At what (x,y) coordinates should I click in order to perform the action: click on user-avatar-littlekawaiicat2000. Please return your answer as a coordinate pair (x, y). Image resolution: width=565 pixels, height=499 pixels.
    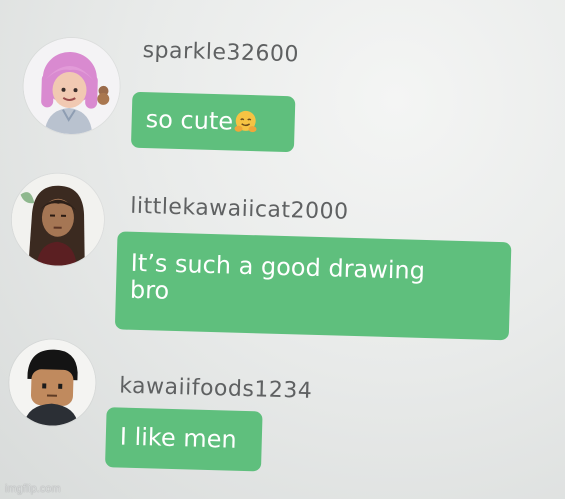
    Looking at the image, I should click on (58, 219).